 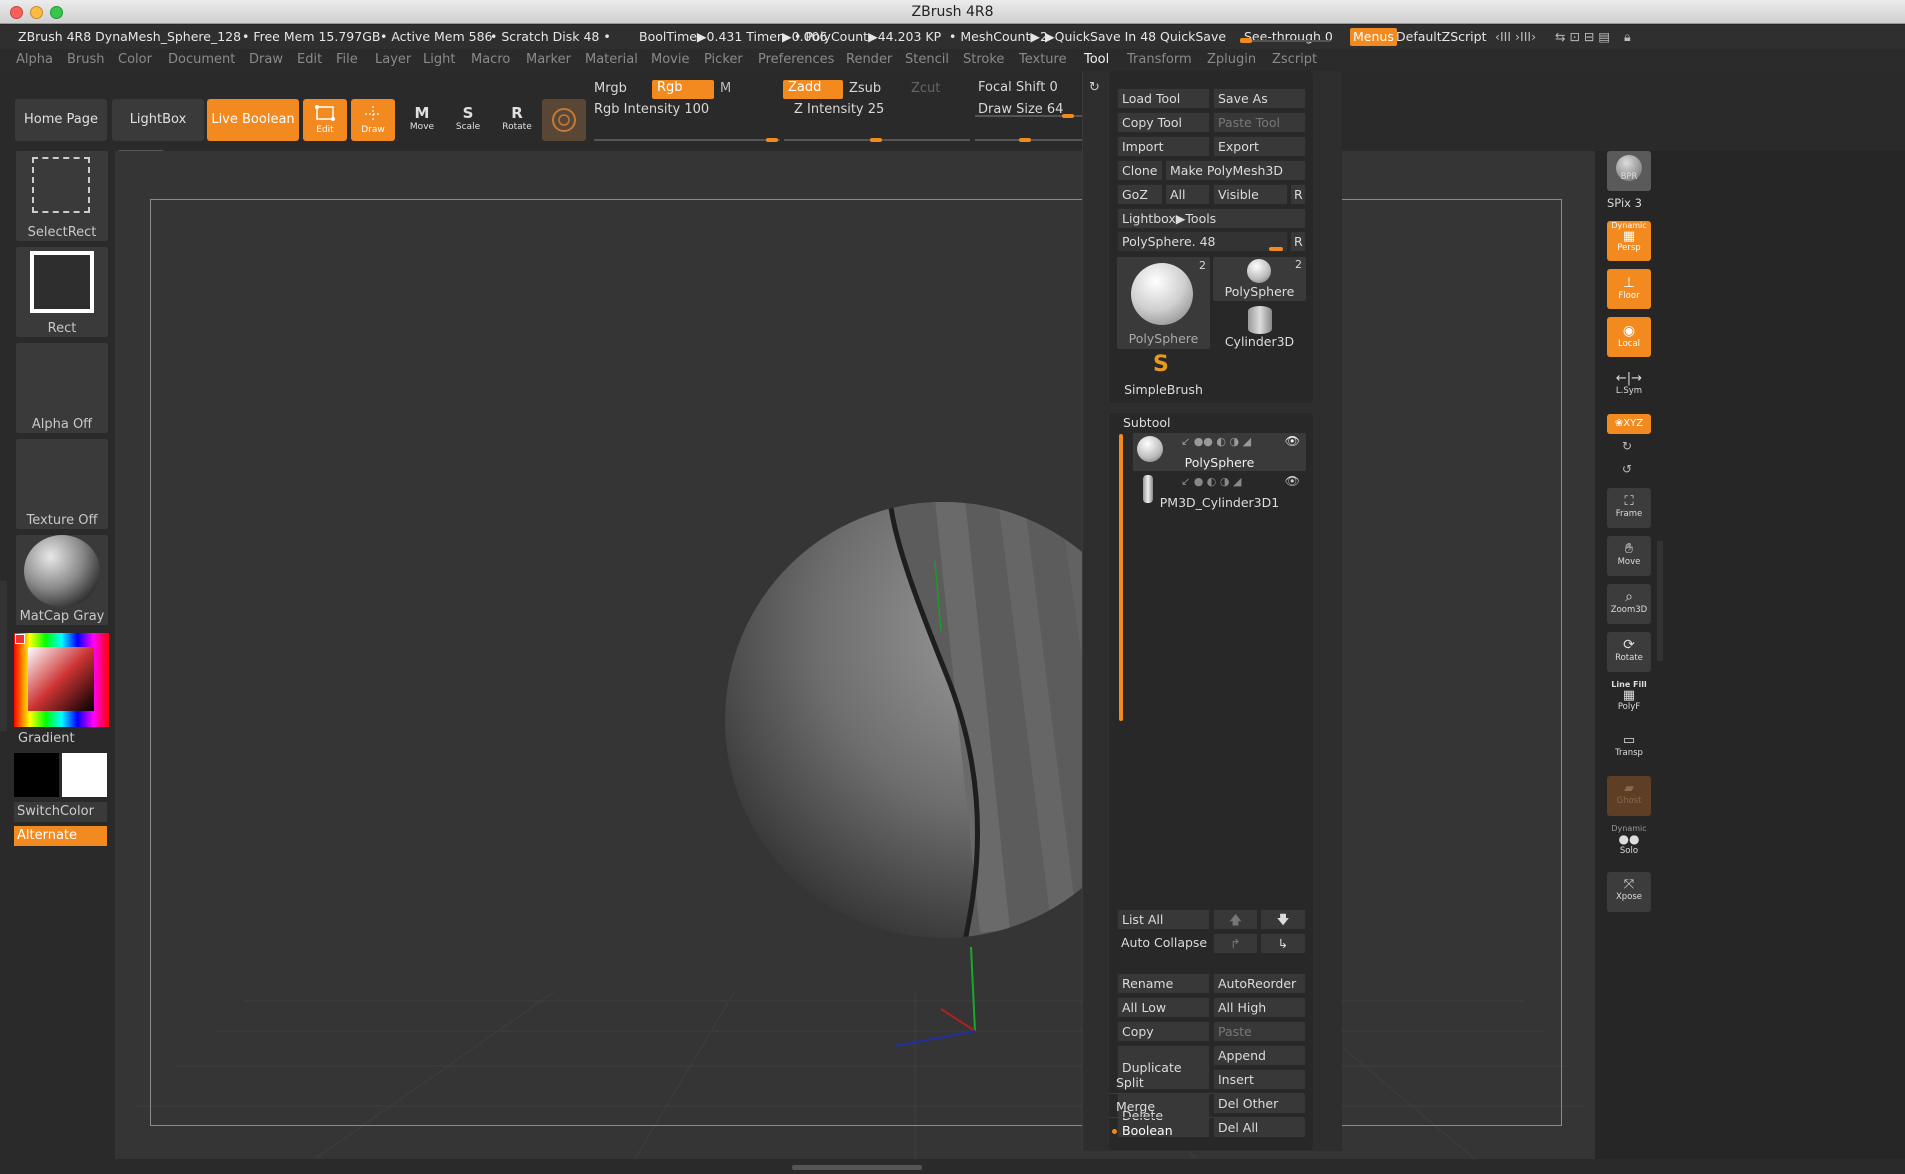 I want to click on copy-tool-button: Copy Tool, so click(x=1163, y=122).